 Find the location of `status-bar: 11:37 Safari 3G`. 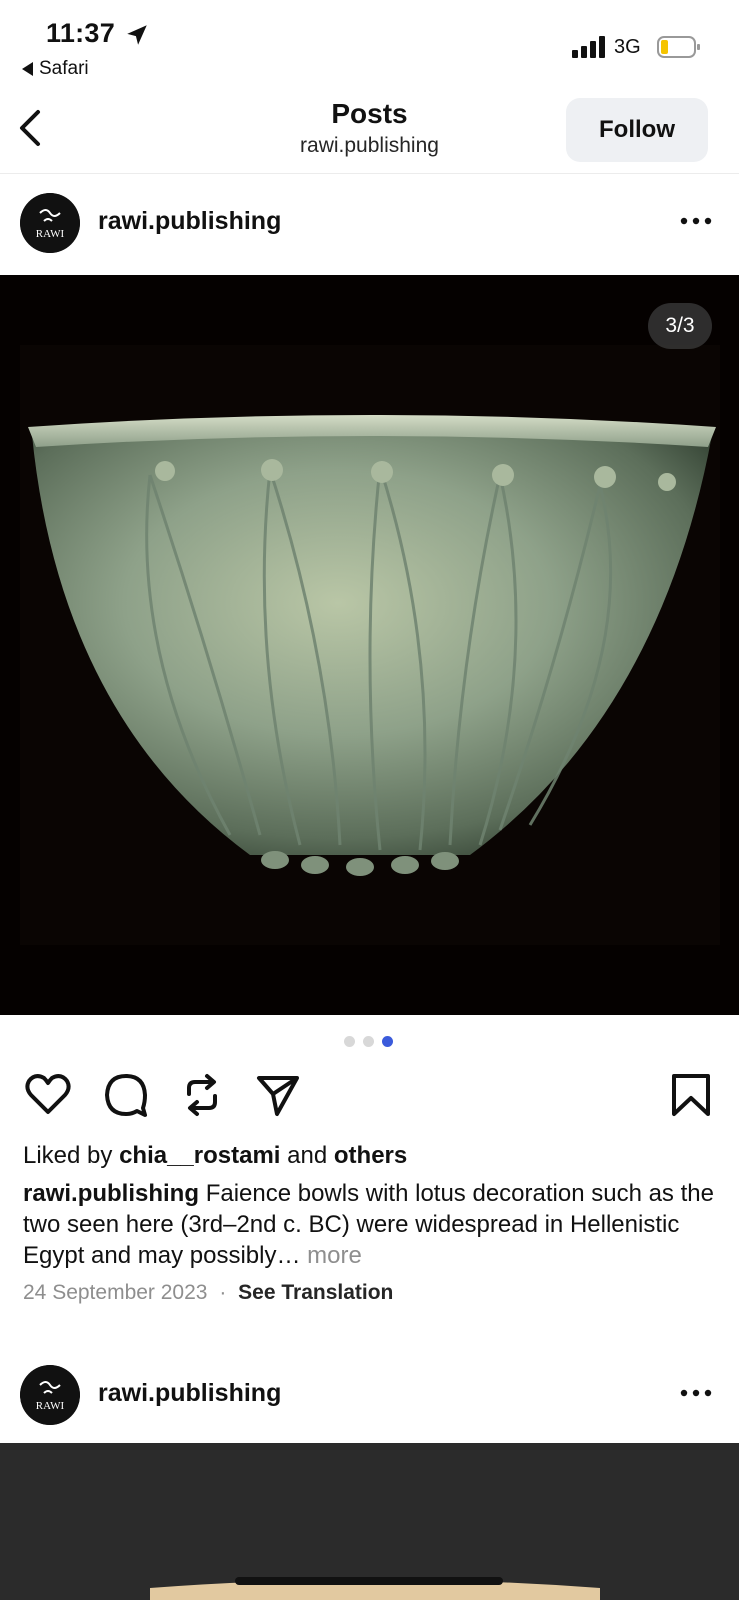

status-bar: 11:37 Safari 3G is located at coordinates (369, 45).